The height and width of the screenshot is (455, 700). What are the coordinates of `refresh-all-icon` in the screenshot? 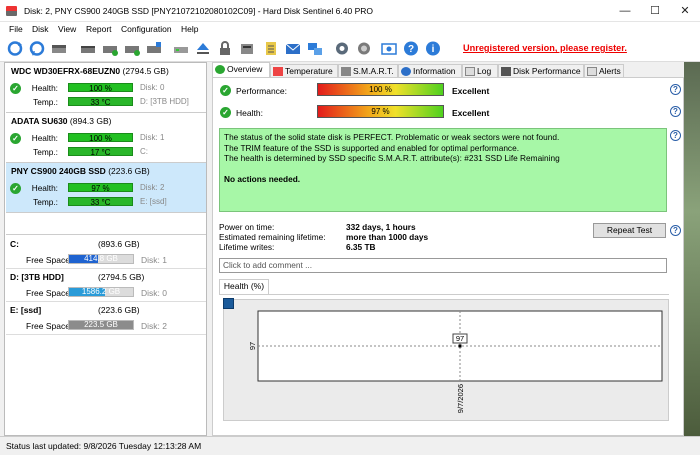 It's located at (37, 48).